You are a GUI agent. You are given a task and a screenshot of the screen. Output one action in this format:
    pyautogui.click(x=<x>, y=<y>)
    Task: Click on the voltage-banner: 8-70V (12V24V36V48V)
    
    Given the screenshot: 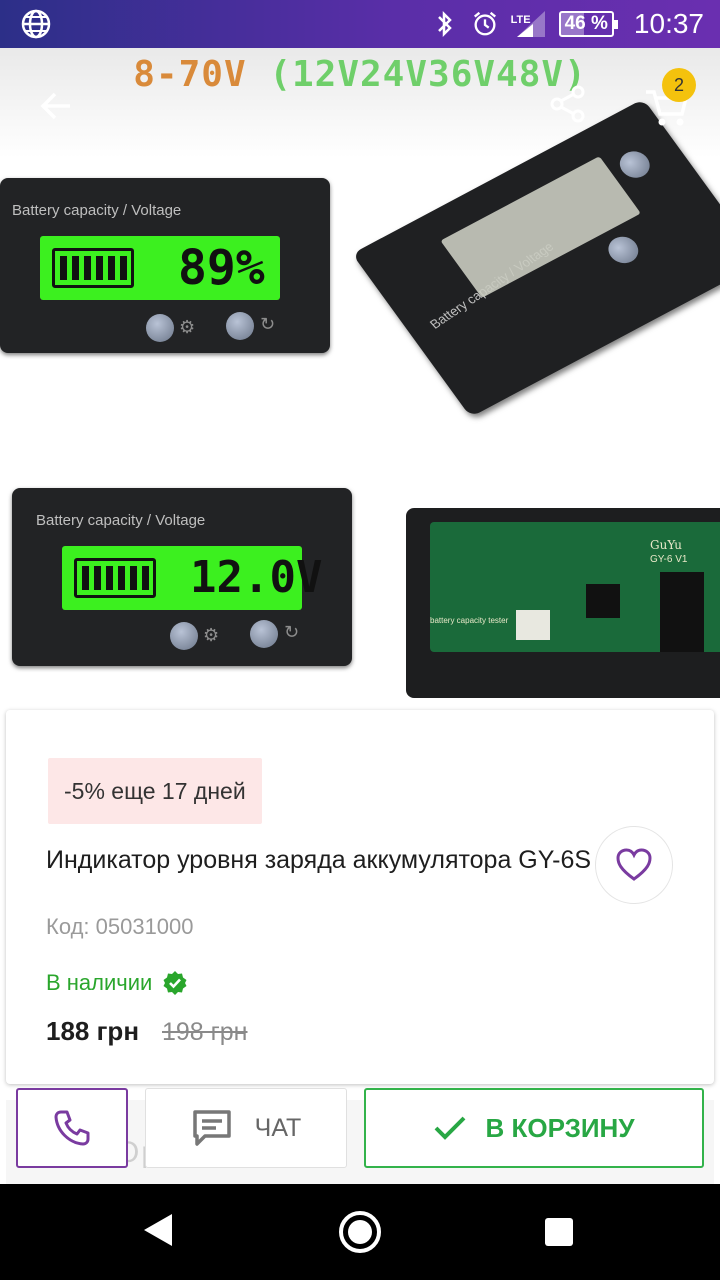 What is the action you would take?
    pyautogui.click(x=360, y=74)
    